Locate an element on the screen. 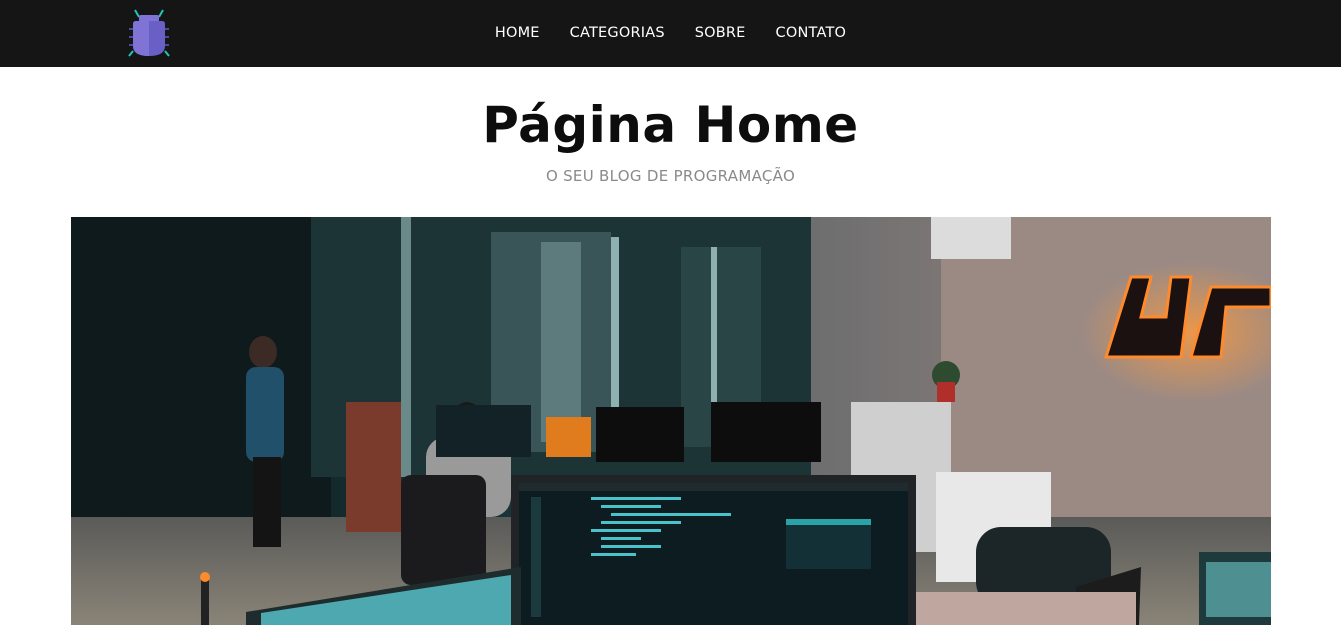 This screenshot has width=1341, height=625. main-nav: HOME CATEGORIAS SOBRE CONTATO is located at coordinates (670, 33).